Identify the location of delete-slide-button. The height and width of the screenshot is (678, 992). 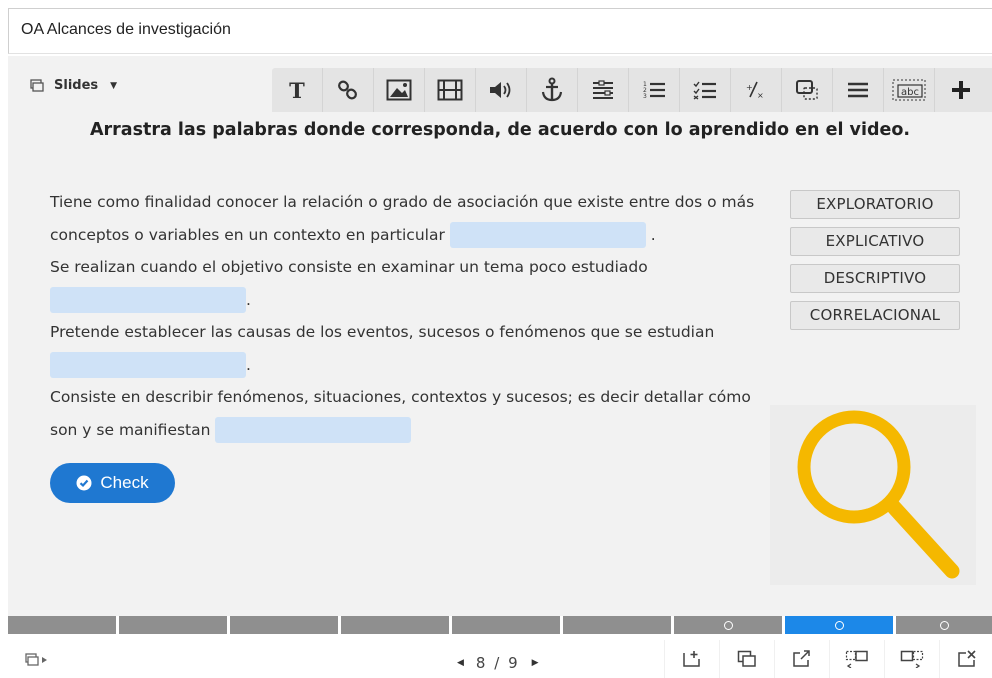
(965, 659).